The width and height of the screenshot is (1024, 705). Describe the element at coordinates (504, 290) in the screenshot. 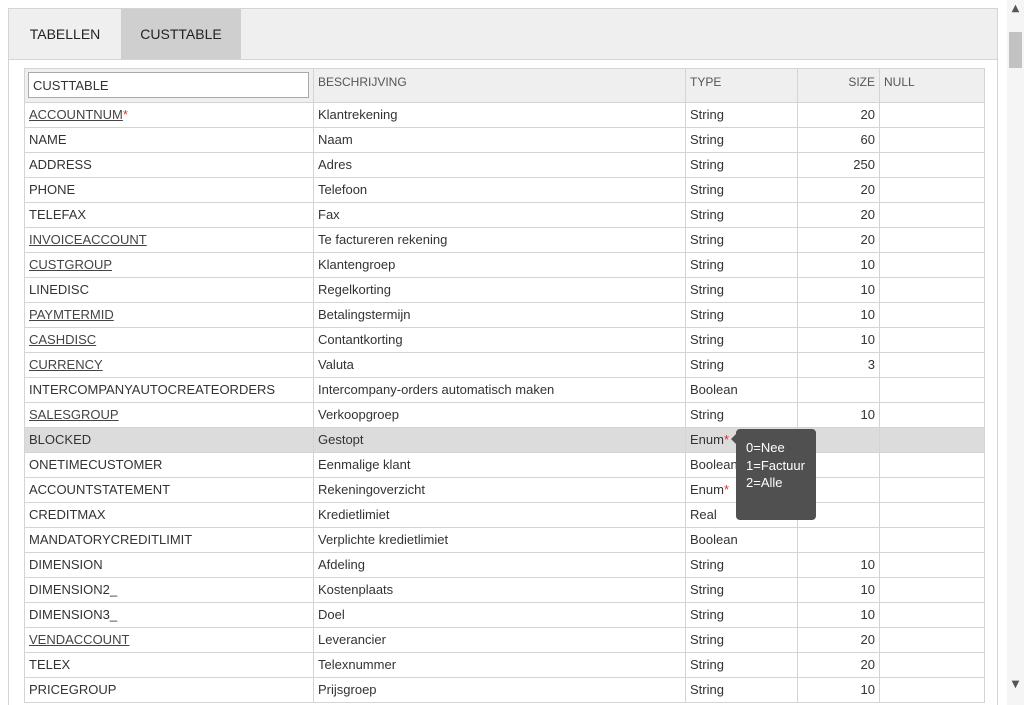

I see `table-row: LINEDISC Regelkorting String 10` at that location.